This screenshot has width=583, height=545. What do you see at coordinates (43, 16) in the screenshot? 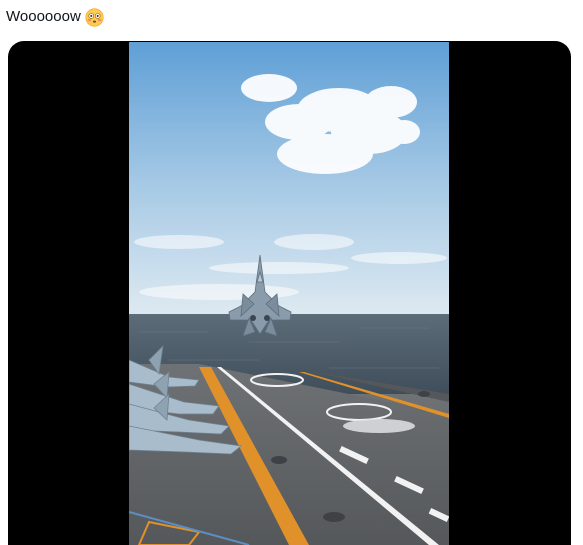
I see `post-text: Woooooow` at bounding box center [43, 16].